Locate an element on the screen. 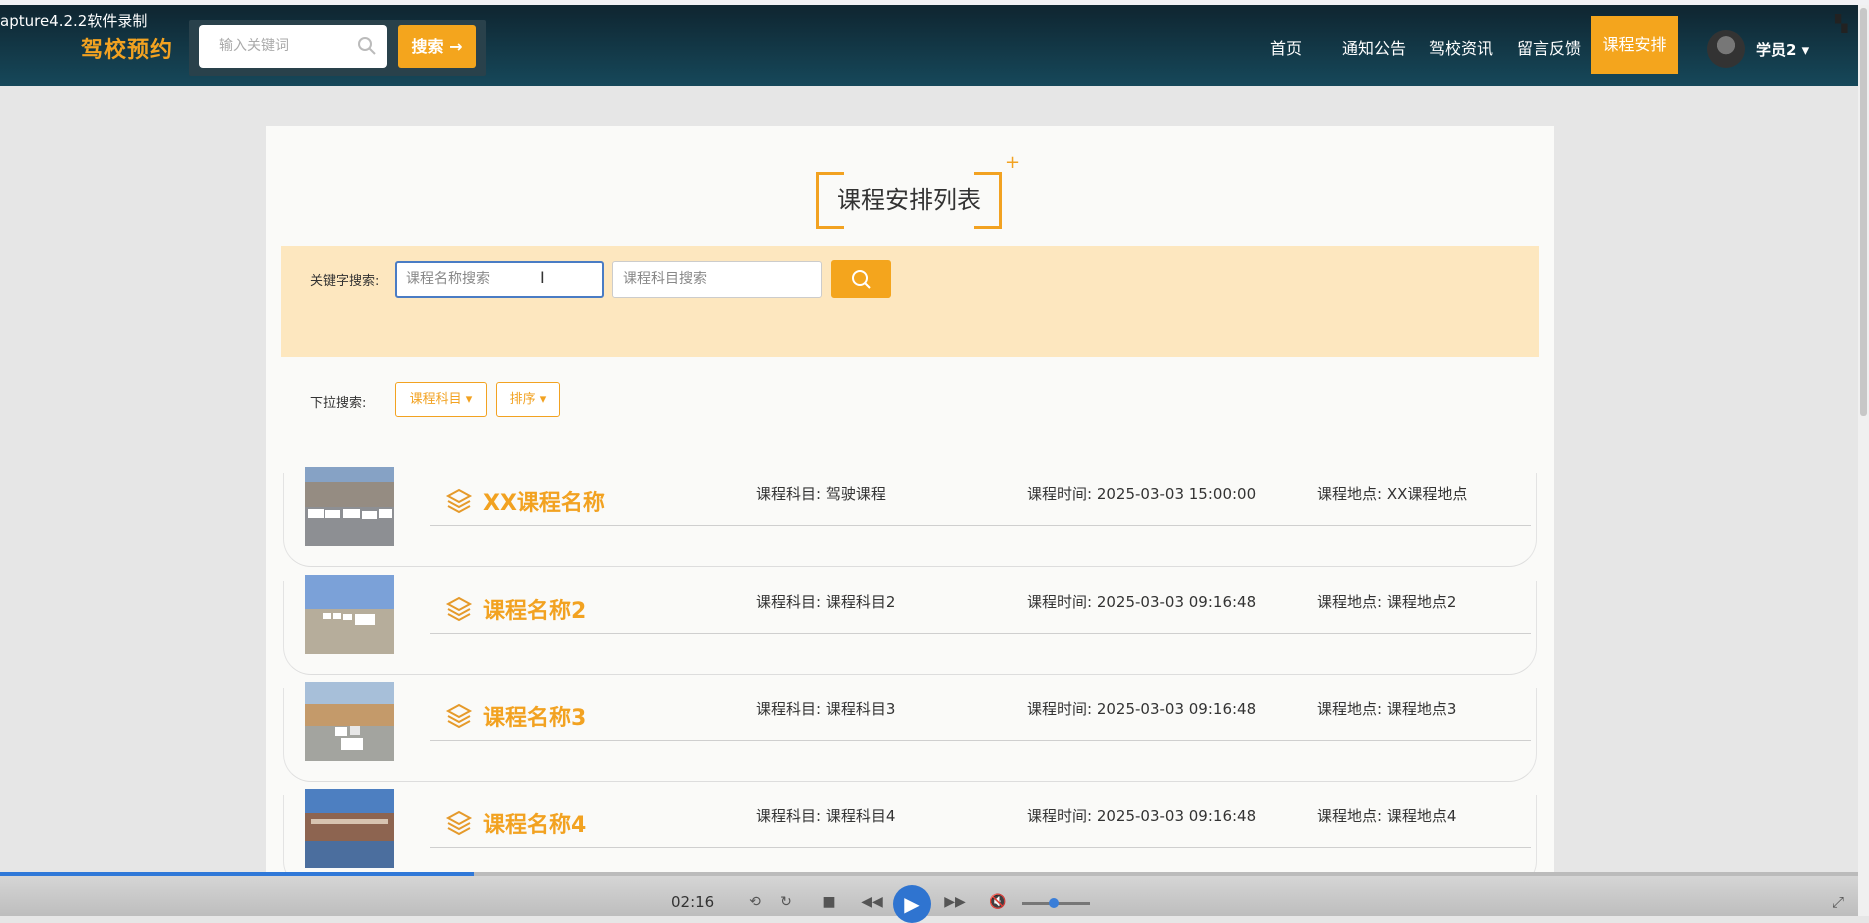 The image size is (1869, 923). nav-notices: 通知公告 is located at coordinates (1374, 47).